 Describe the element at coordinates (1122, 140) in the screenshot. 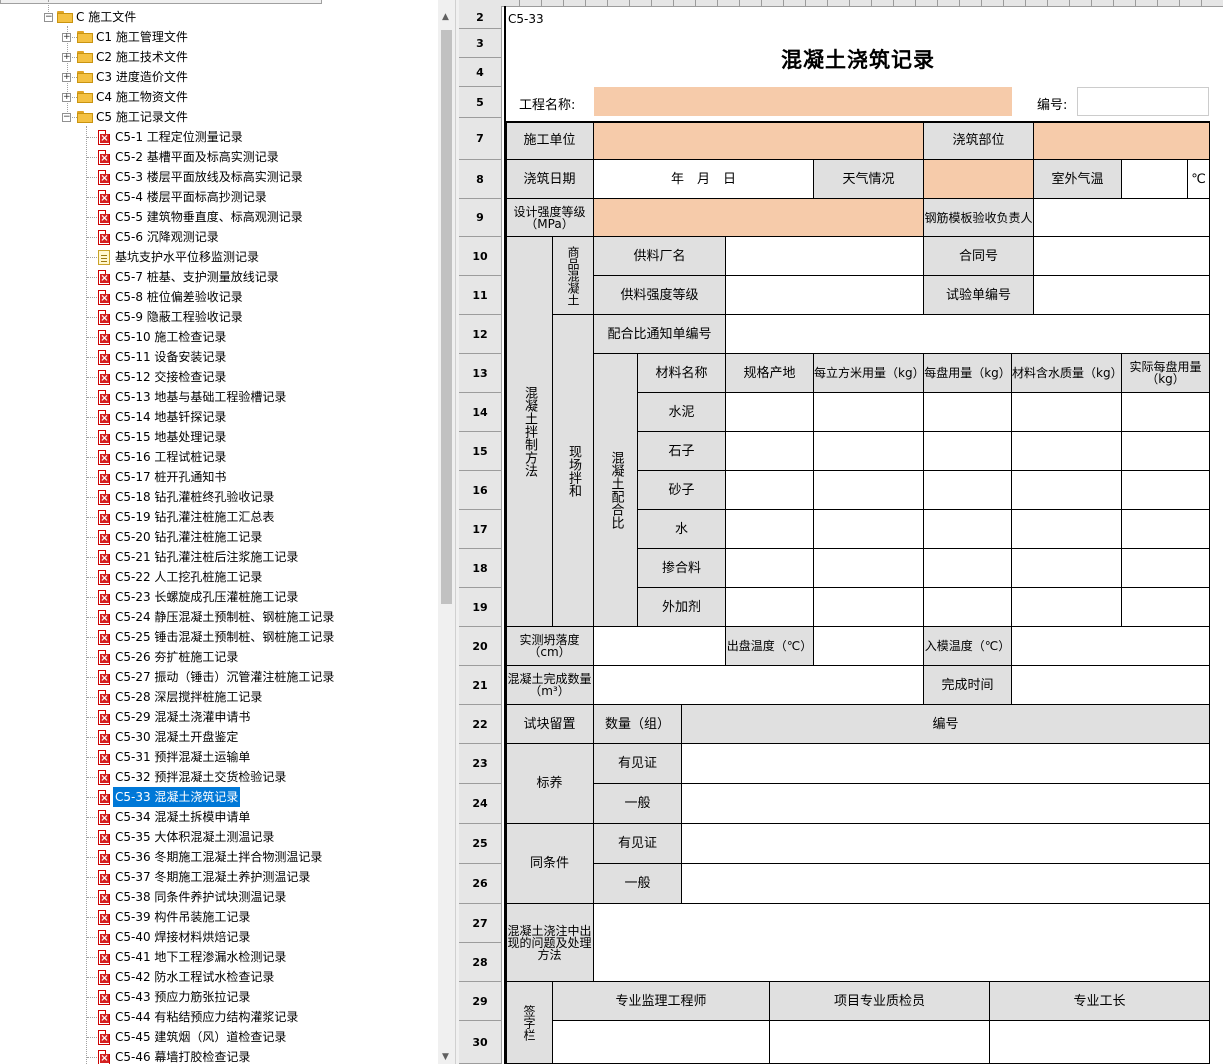

I see `pour-location-field` at that location.